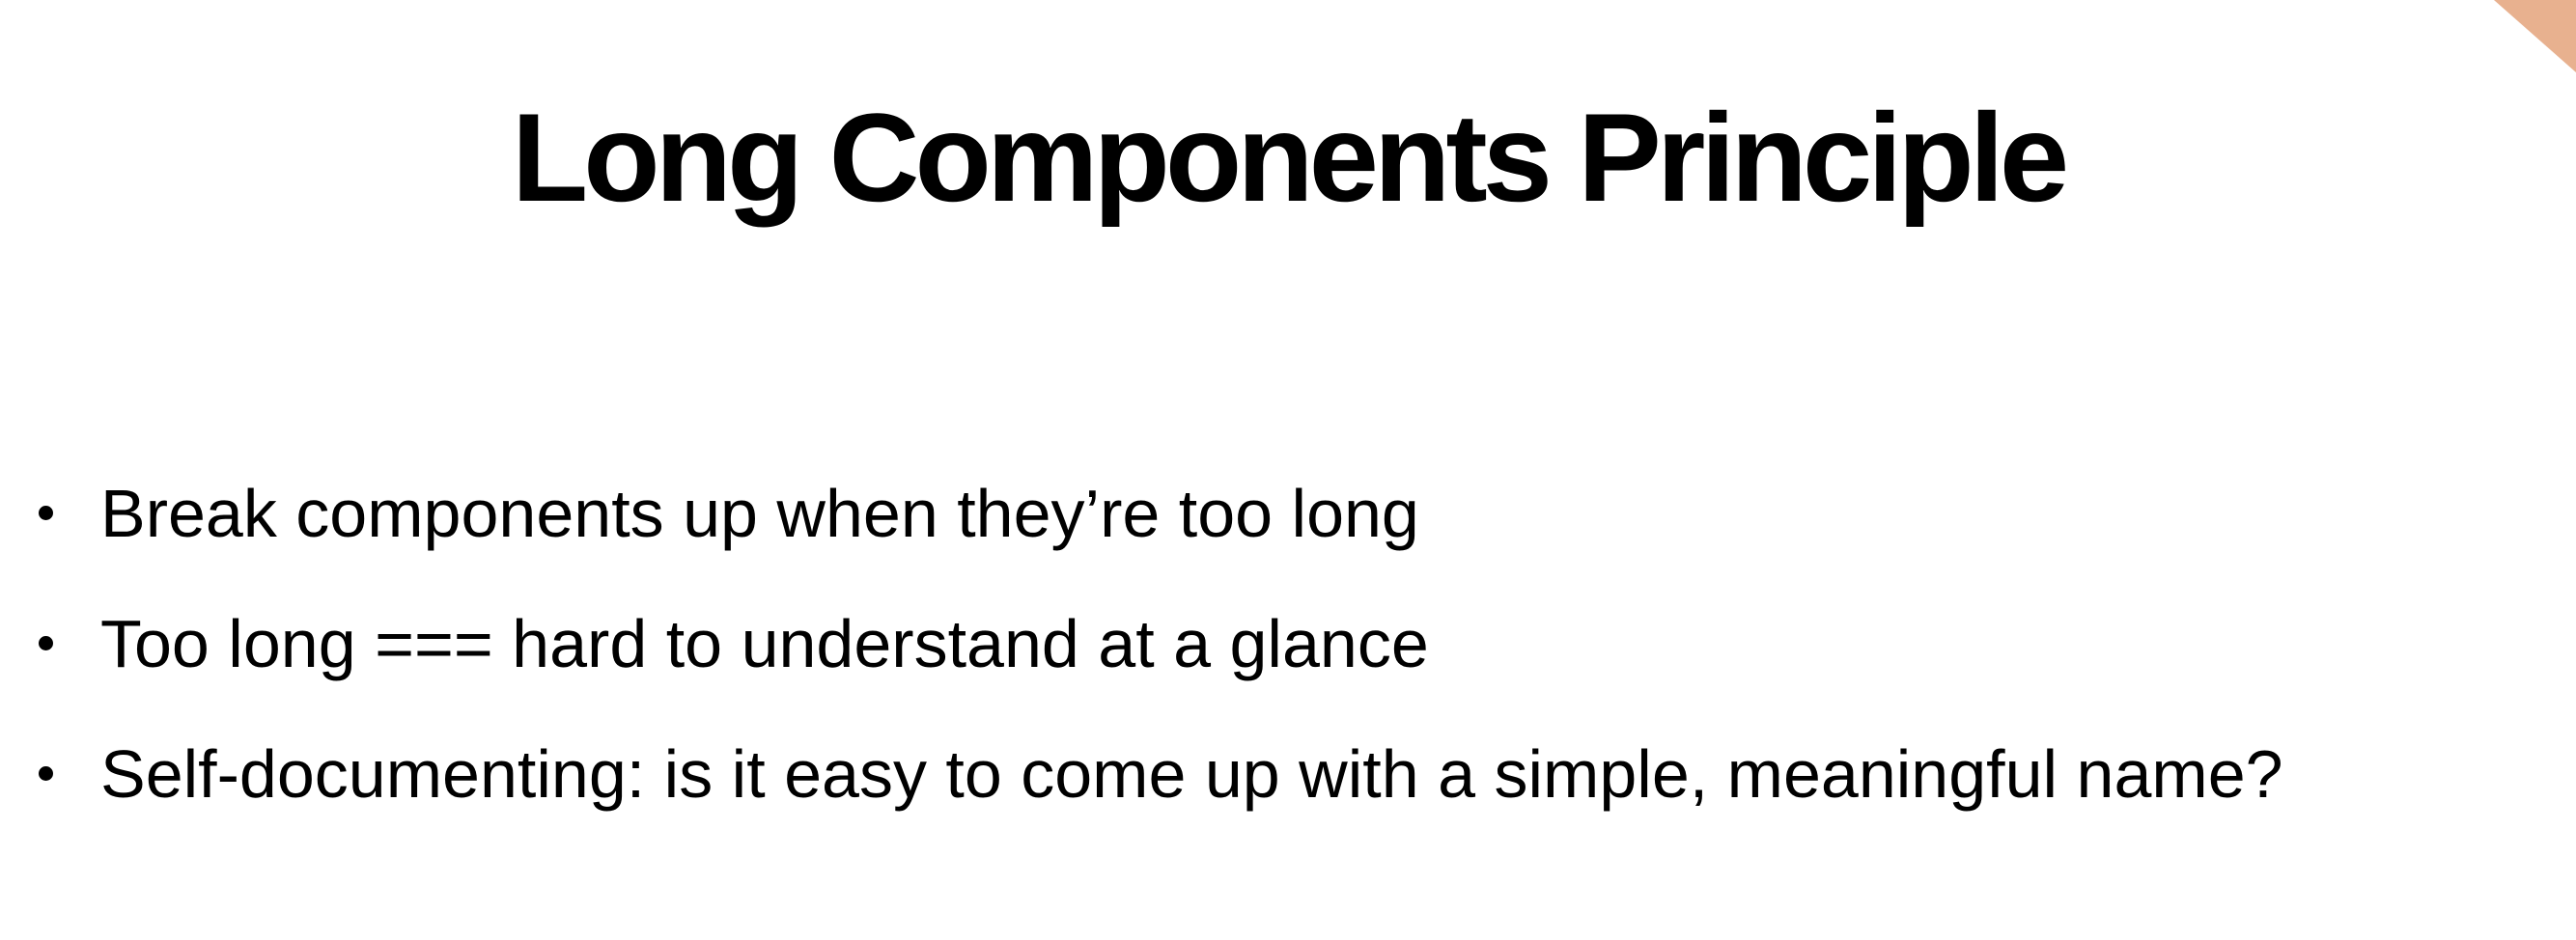 The width and height of the screenshot is (2576, 940). What do you see at coordinates (2535, 36) in the screenshot?
I see `corner-accent-shape` at bounding box center [2535, 36].